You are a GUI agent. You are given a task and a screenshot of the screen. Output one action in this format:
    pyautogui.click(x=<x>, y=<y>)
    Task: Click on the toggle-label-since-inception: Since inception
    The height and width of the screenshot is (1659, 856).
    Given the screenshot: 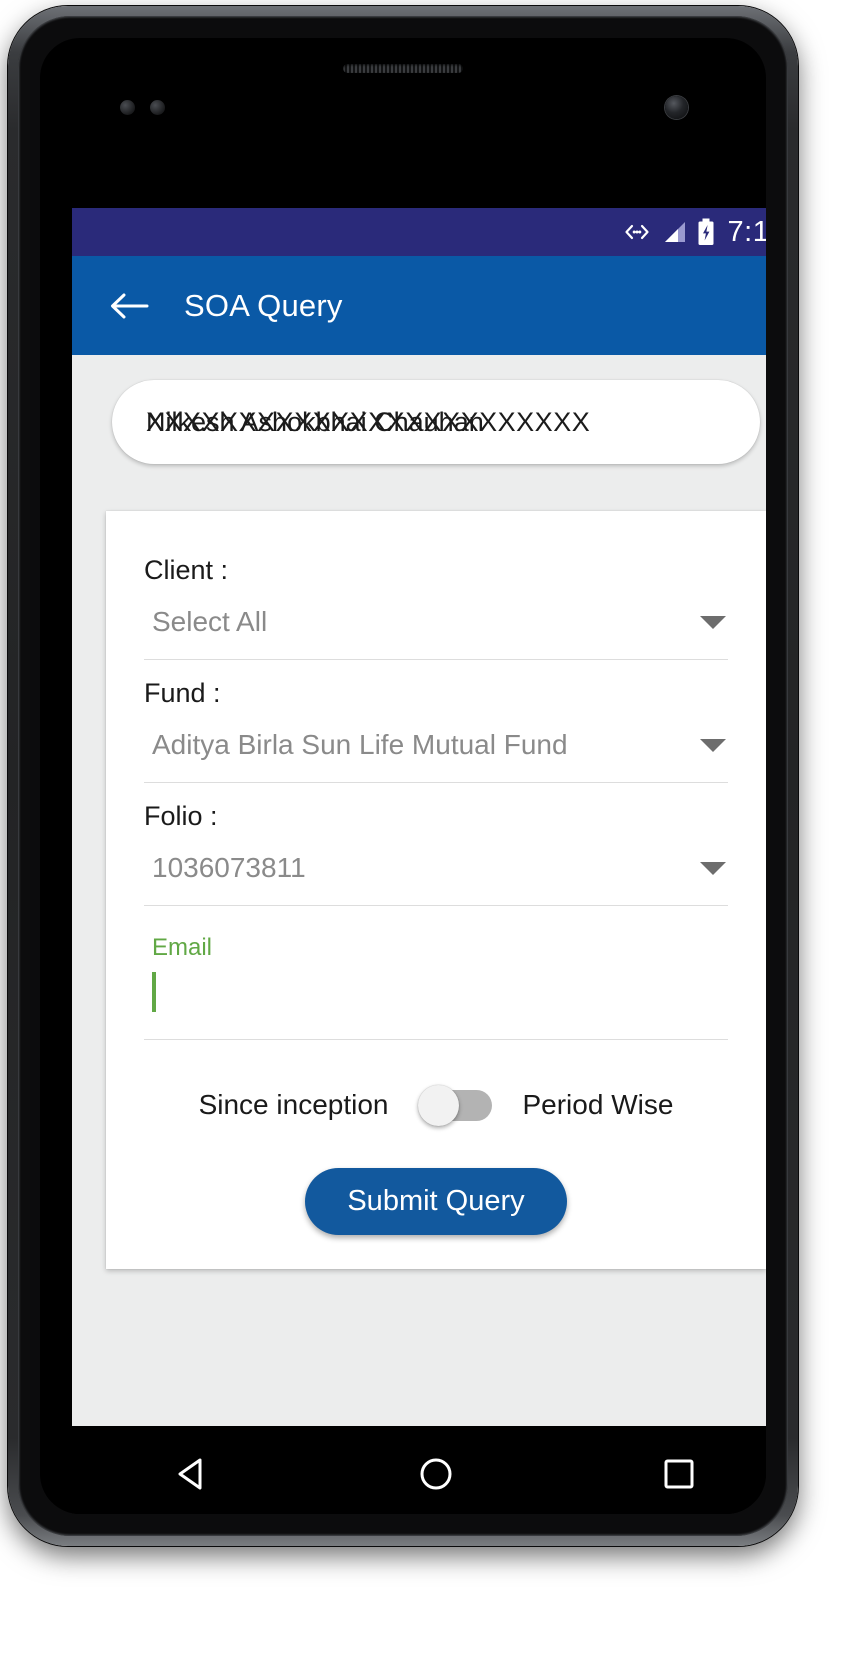 What is the action you would take?
    pyautogui.click(x=293, y=1104)
    